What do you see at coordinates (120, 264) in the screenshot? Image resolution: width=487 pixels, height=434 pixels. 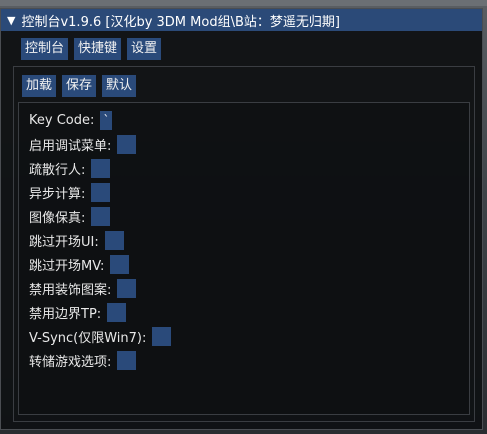 I see `skip-intro-mv-checkbox` at bounding box center [120, 264].